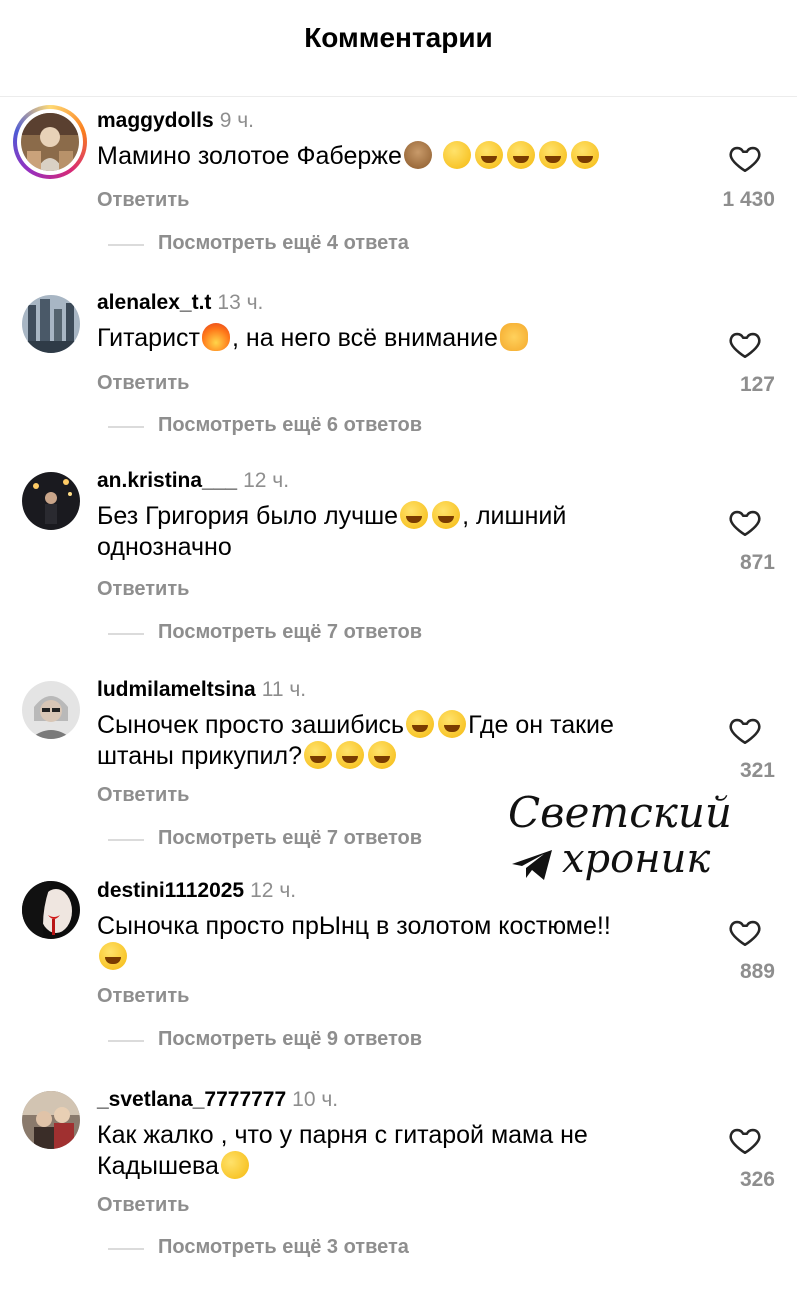 Image resolution: width=797 pixels, height=1306 pixels. Describe the element at coordinates (387, 156) in the screenshot. I see `comment-text: Мамино золотое Фаберже` at that location.